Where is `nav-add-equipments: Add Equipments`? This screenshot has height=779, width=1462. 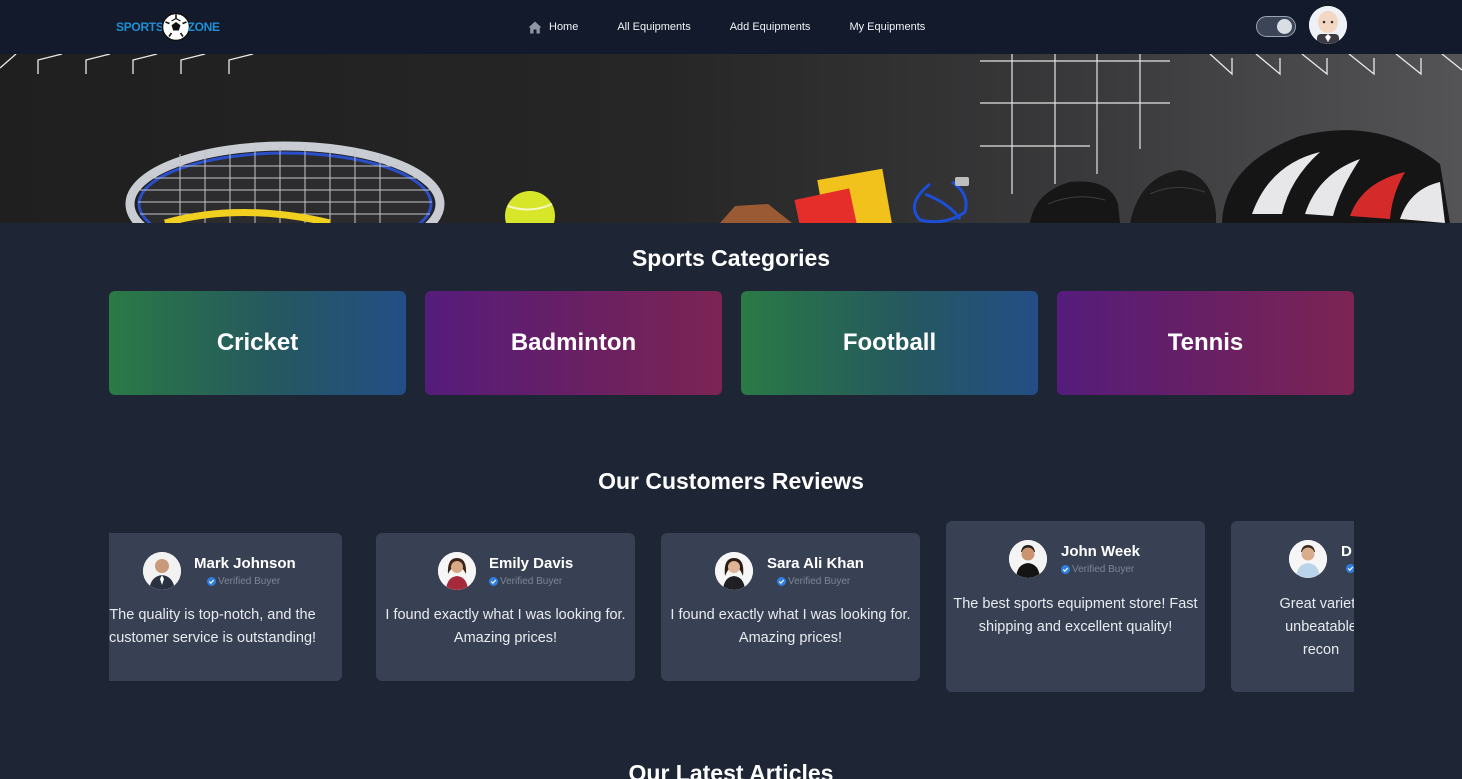
nav-add-equipments: Add Equipments is located at coordinates (770, 27).